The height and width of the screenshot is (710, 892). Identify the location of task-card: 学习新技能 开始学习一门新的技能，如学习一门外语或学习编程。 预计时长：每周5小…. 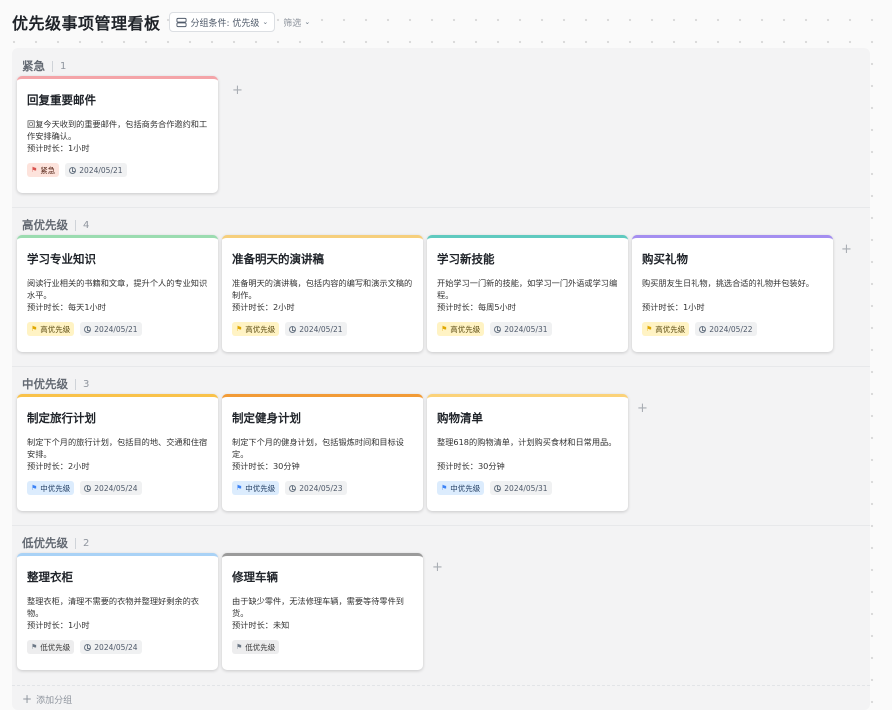
(527, 293).